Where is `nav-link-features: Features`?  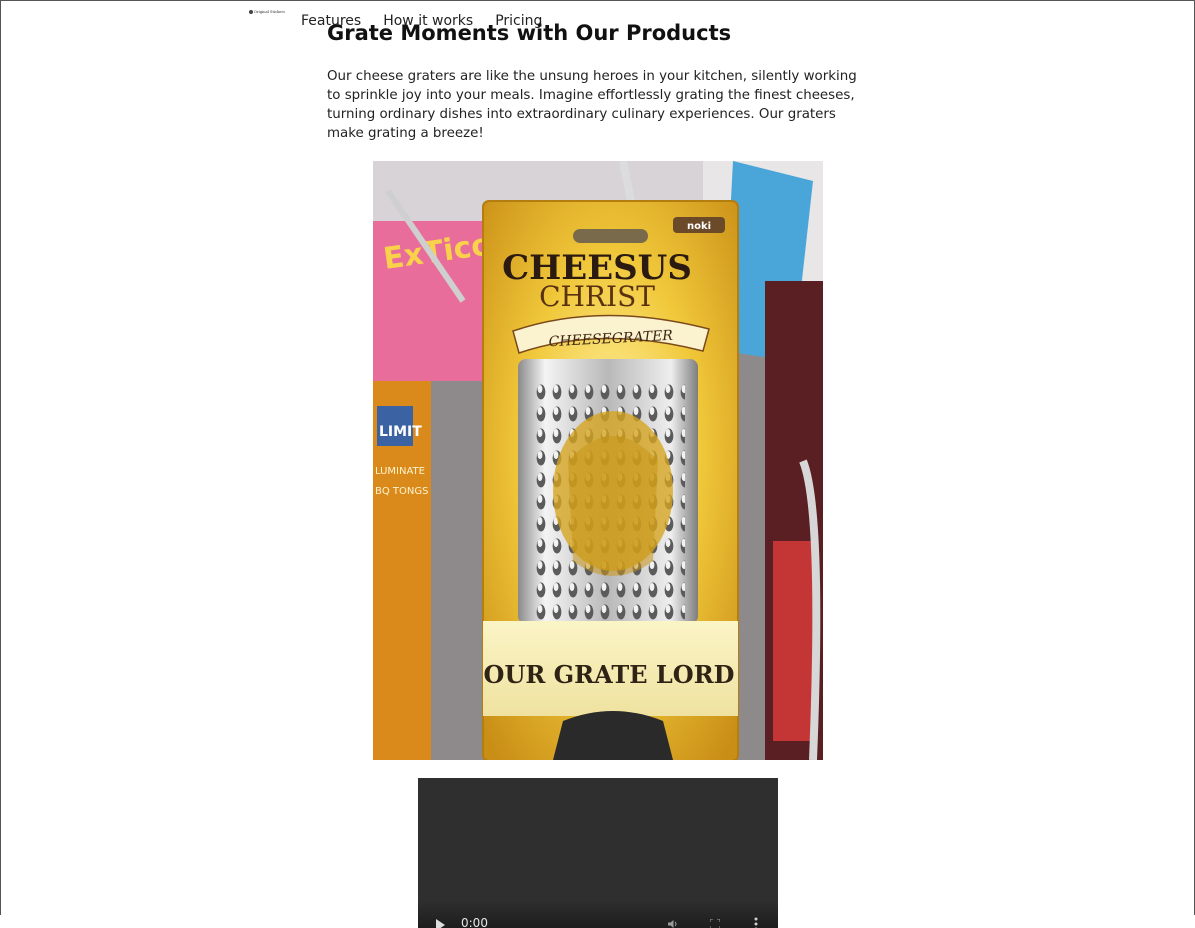 nav-link-features: Features is located at coordinates (331, 21).